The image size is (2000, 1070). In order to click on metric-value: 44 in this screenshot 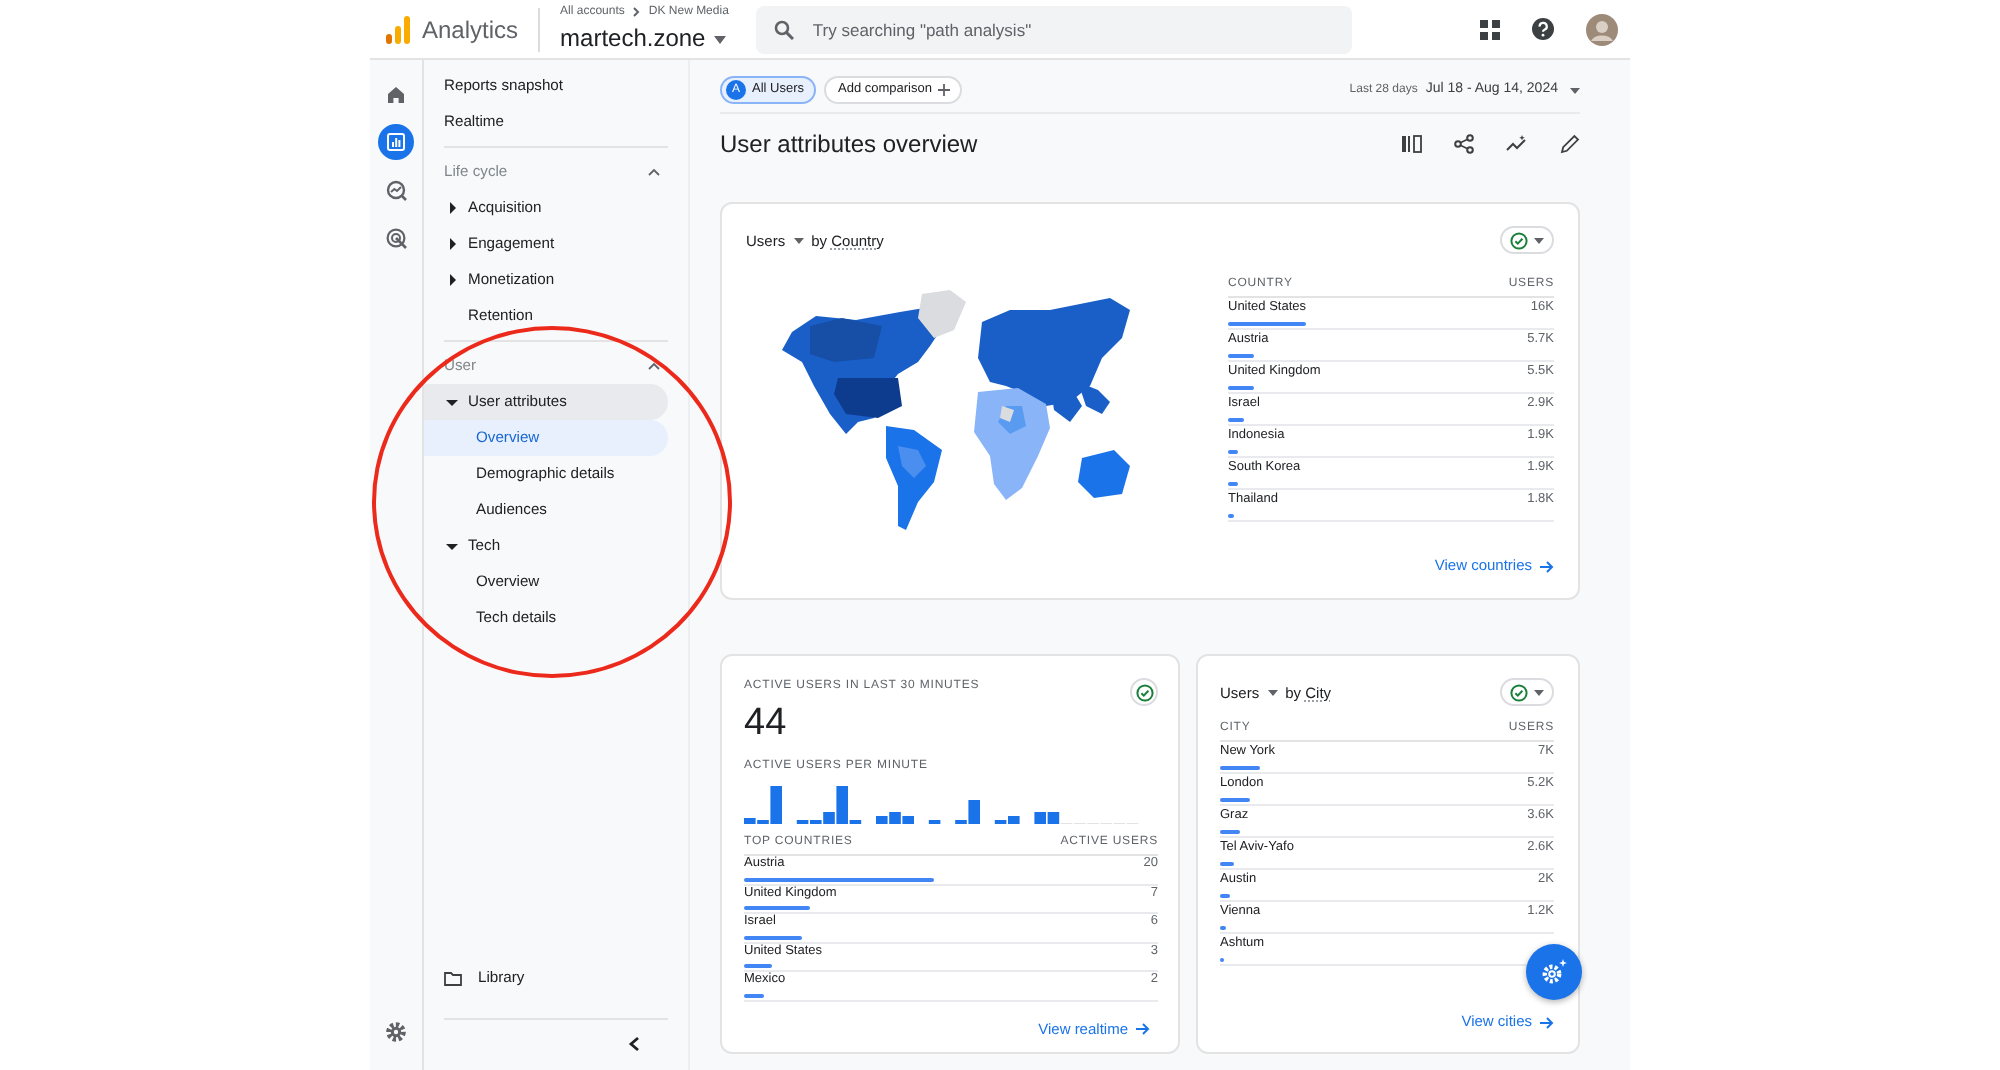, I will do `click(766, 723)`.